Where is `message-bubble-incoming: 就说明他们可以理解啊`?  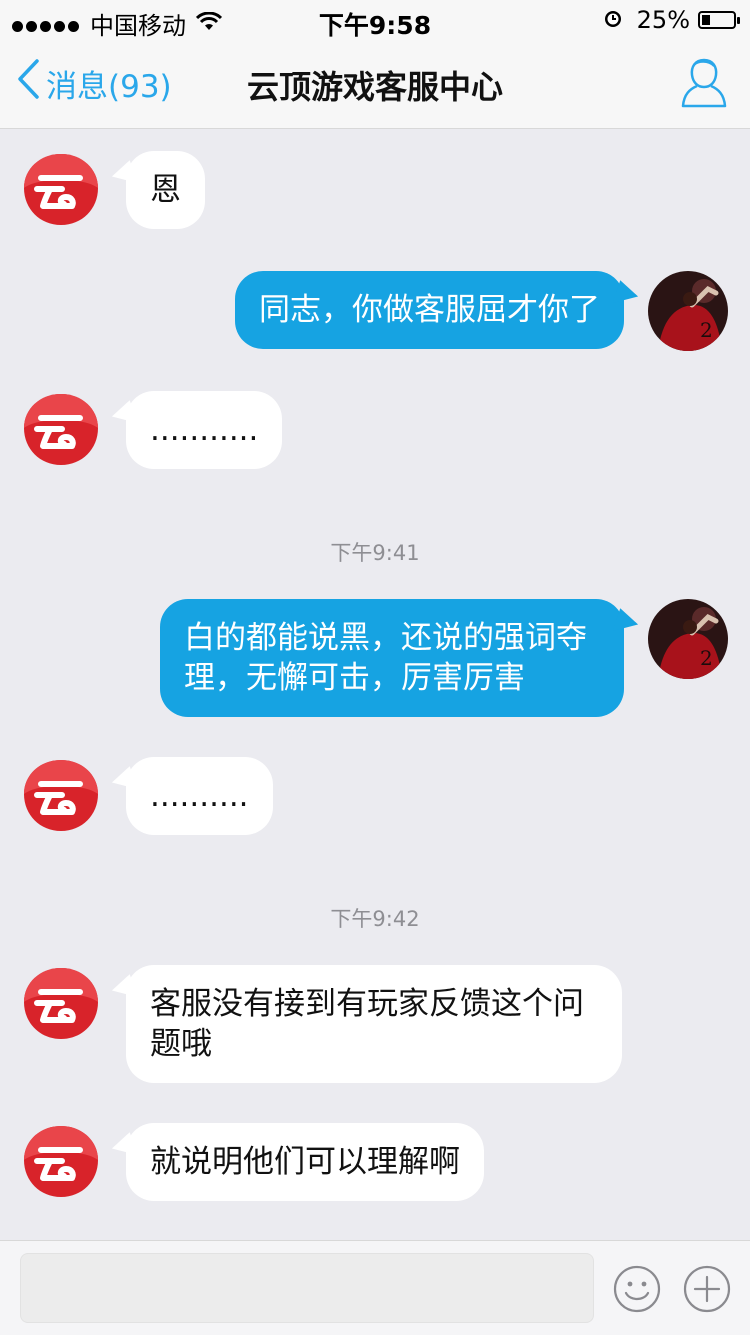
message-bubble-incoming: 就说明他们可以理解啊 is located at coordinates (305, 1162).